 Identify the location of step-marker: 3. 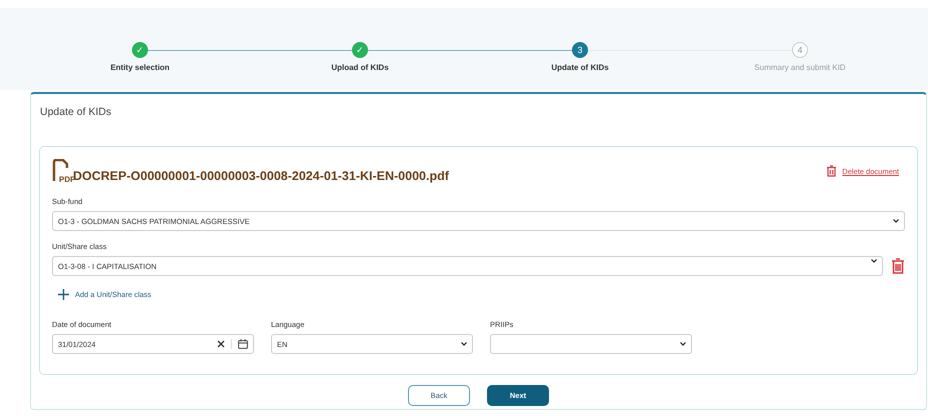
(580, 50).